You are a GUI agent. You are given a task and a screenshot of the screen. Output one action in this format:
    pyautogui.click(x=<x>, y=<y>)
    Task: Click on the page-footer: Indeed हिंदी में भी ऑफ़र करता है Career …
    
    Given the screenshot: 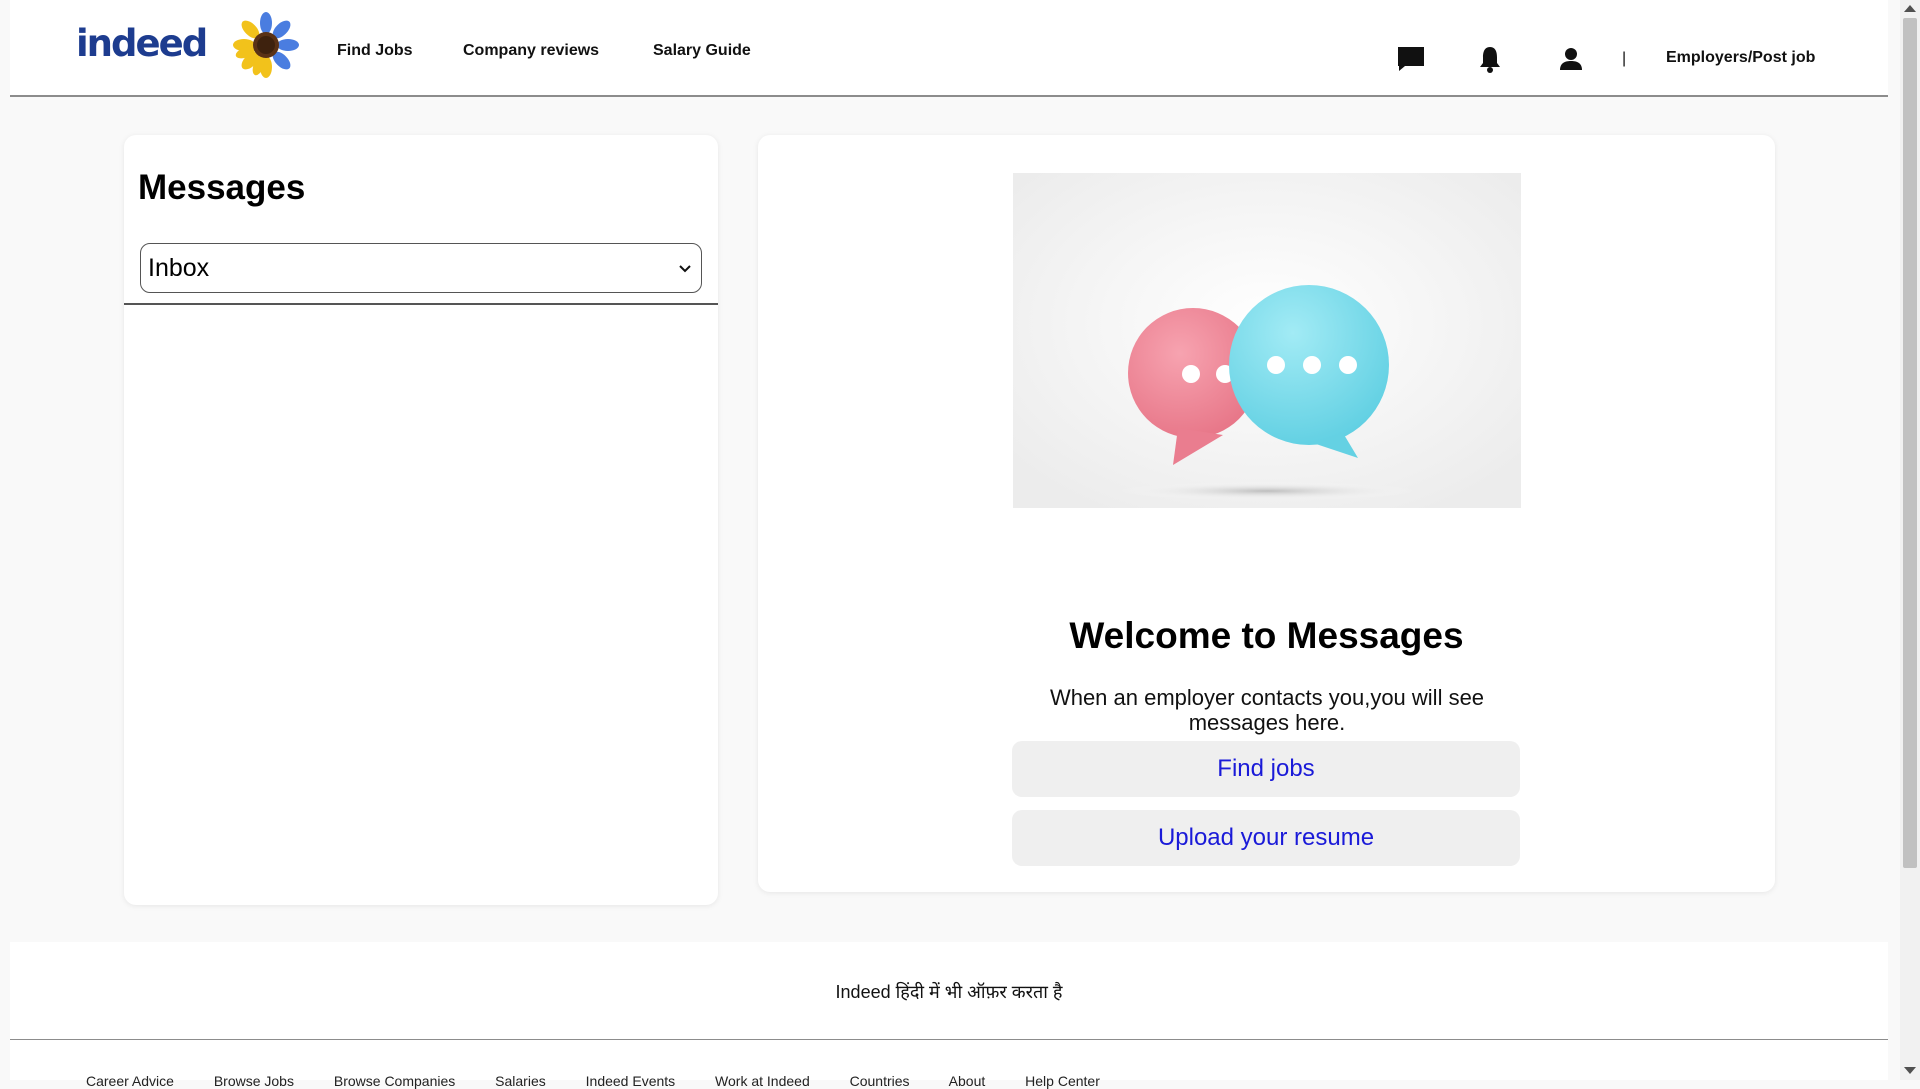 What is the action you would take?
    pyautogui.click(x=949, y=1015)
    